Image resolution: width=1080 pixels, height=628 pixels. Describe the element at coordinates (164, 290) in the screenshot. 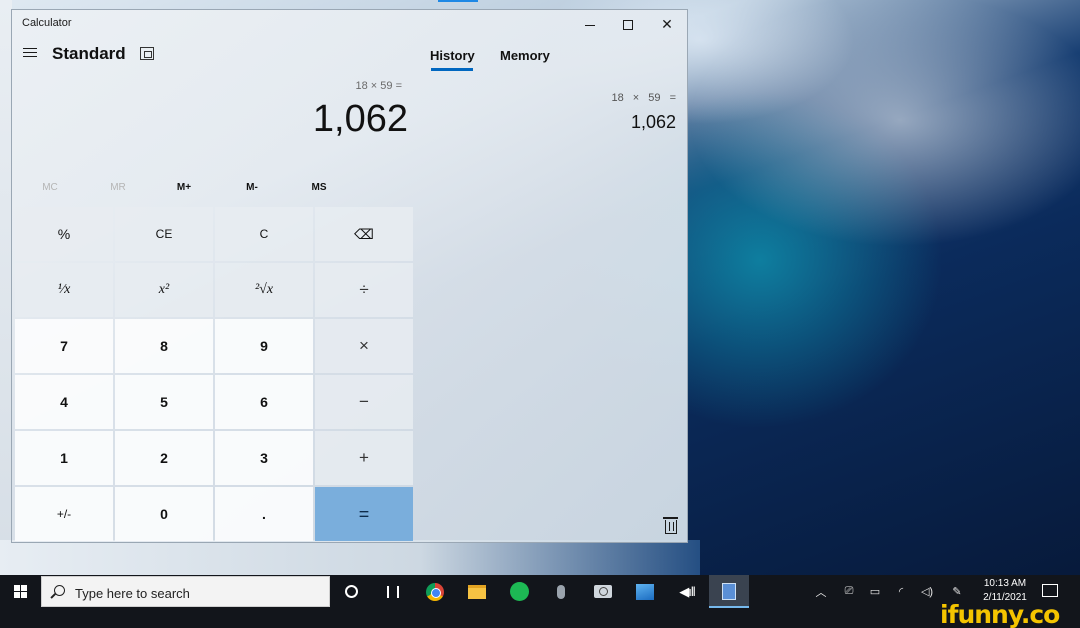

I see `square-button: x²` at that location.